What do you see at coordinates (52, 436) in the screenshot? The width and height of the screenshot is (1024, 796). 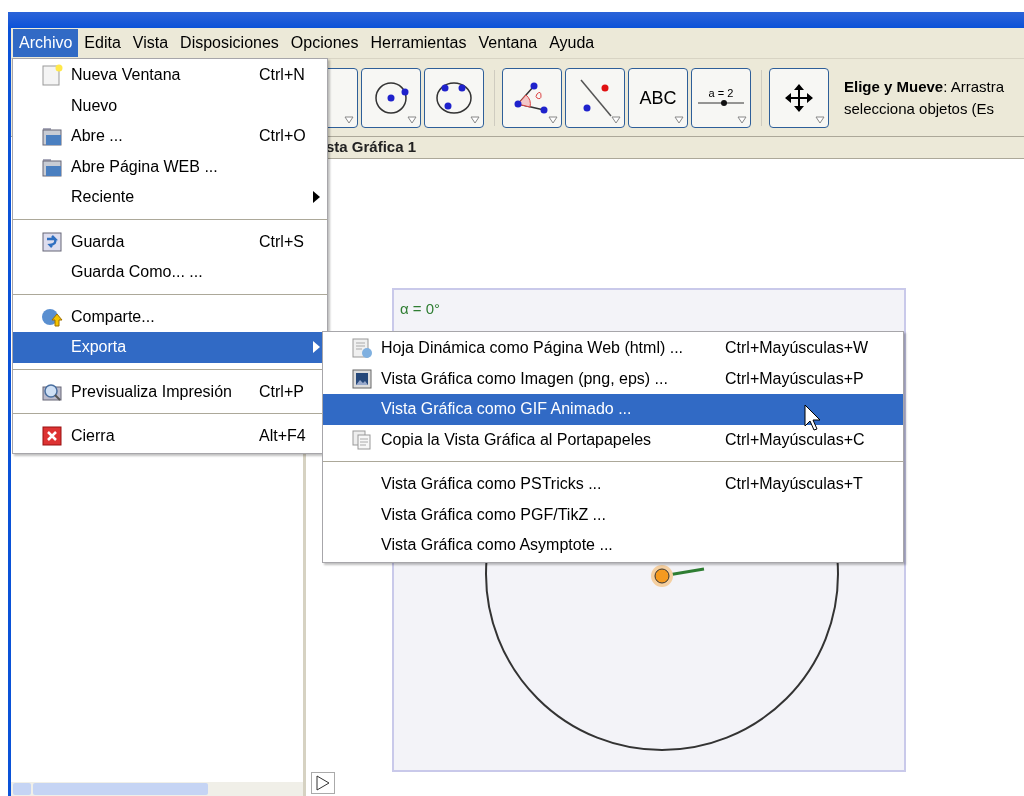 I see `close-icon` at bounding box center [52, 436].